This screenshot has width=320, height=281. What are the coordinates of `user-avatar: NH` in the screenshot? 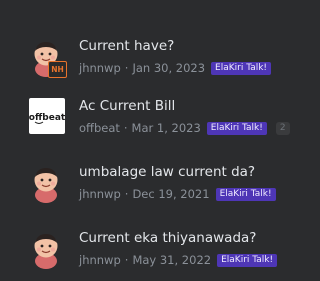 It's located at (49, 58).